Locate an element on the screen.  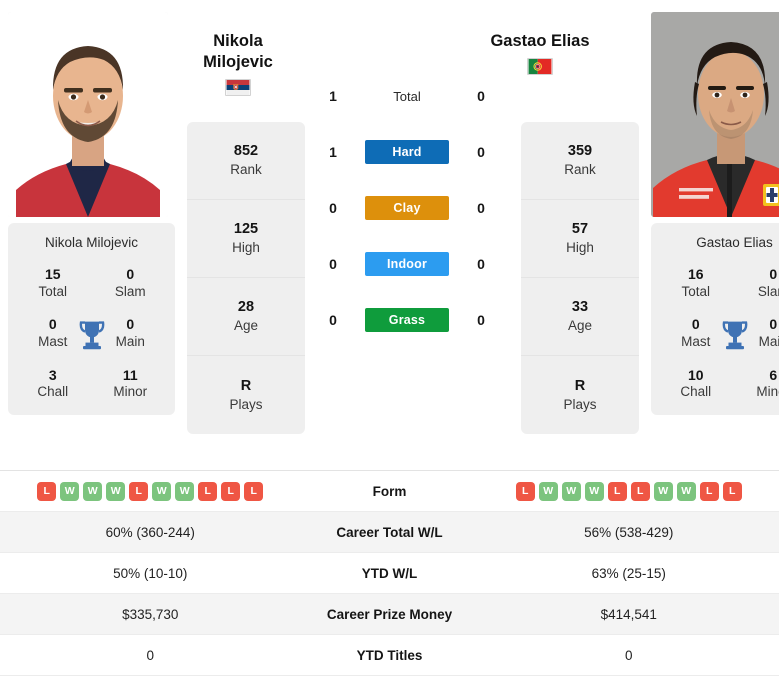
right-career-prize-money: $414,541 is located at coordinates (628, 614).